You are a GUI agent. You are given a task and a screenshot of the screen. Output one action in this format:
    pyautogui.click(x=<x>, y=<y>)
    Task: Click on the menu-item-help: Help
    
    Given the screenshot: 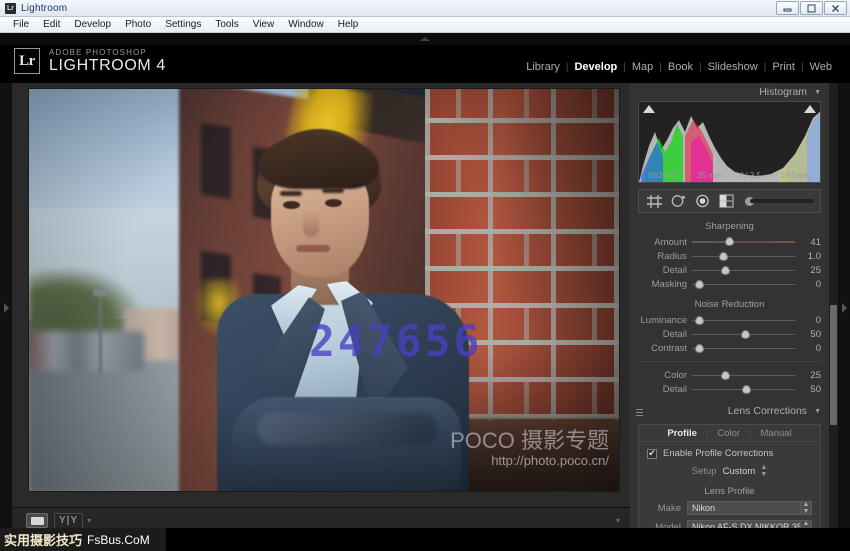 What is the action you would take?
    pyautogui.click(x=348, y=25)
    